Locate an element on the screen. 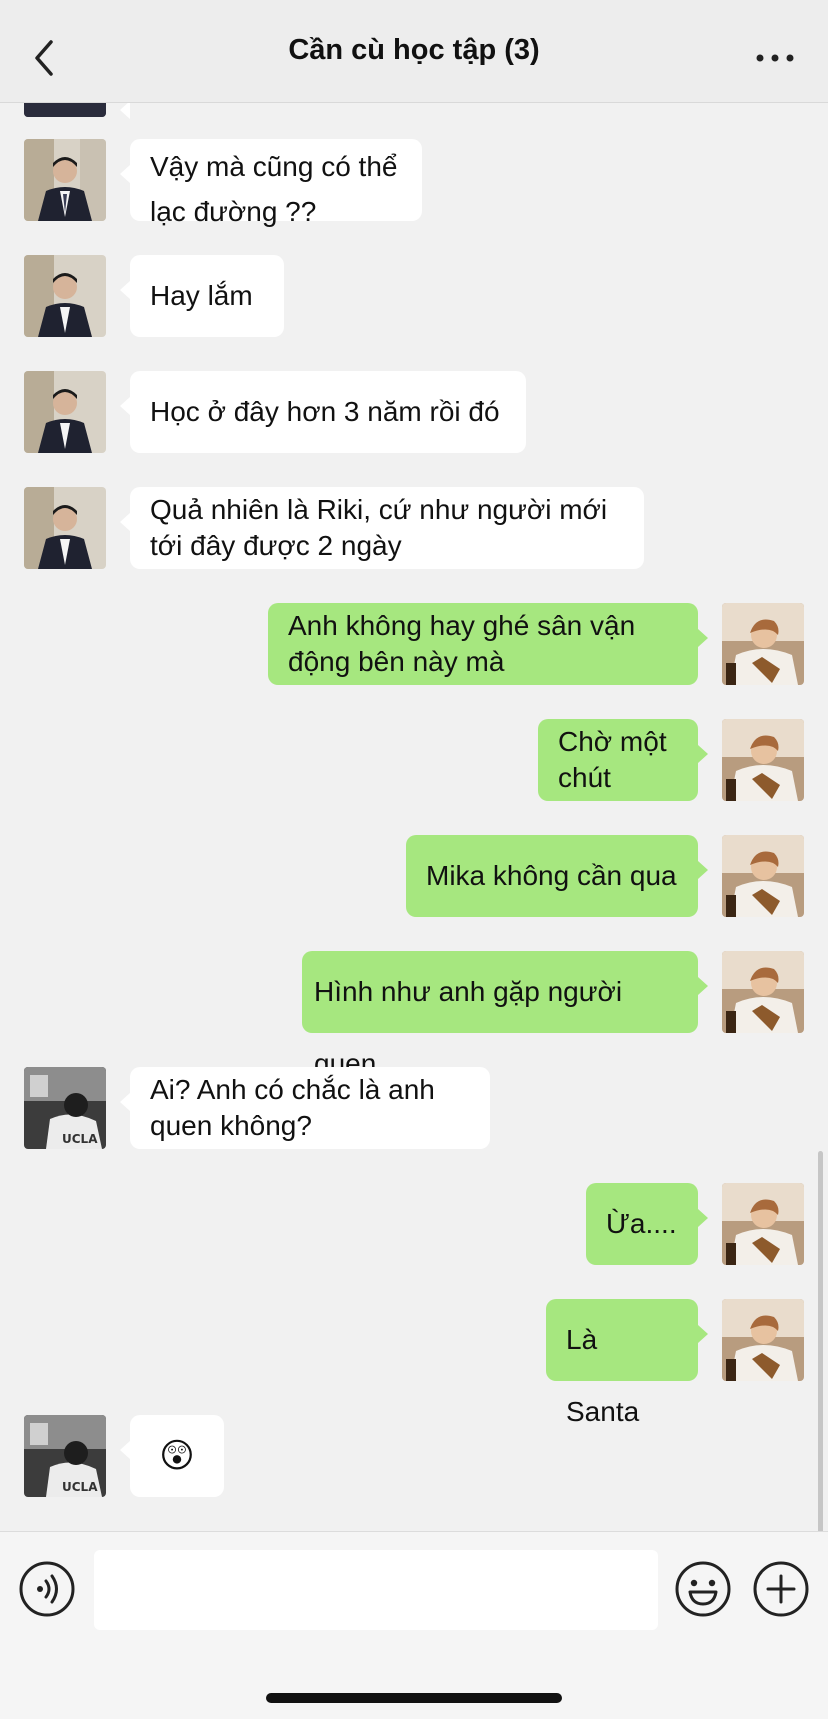  voice-button is located at coordinates (47, 1589).